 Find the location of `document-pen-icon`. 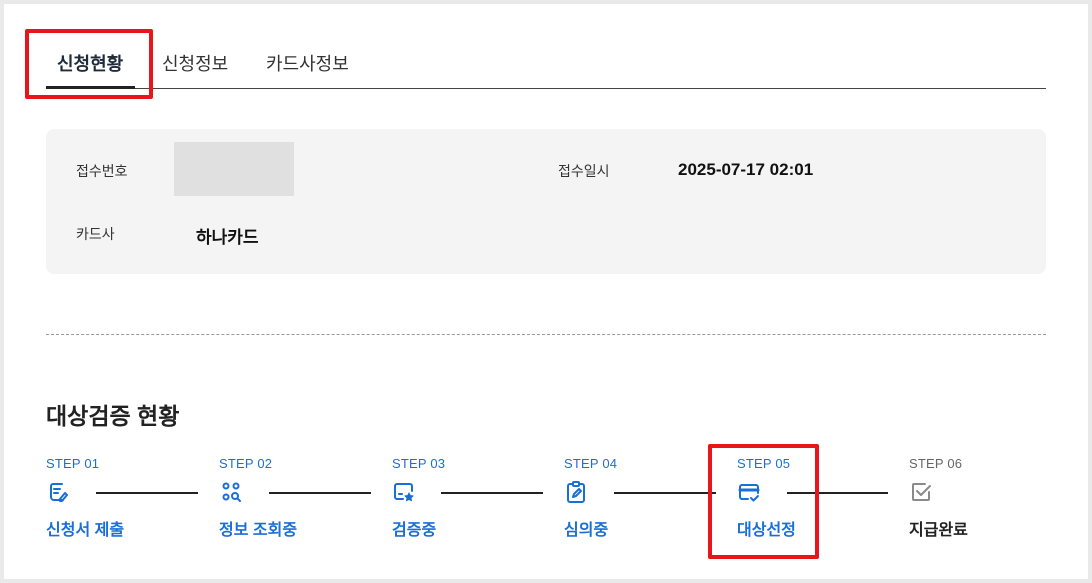

document-pen-icon is located at coordinates (58, 492).